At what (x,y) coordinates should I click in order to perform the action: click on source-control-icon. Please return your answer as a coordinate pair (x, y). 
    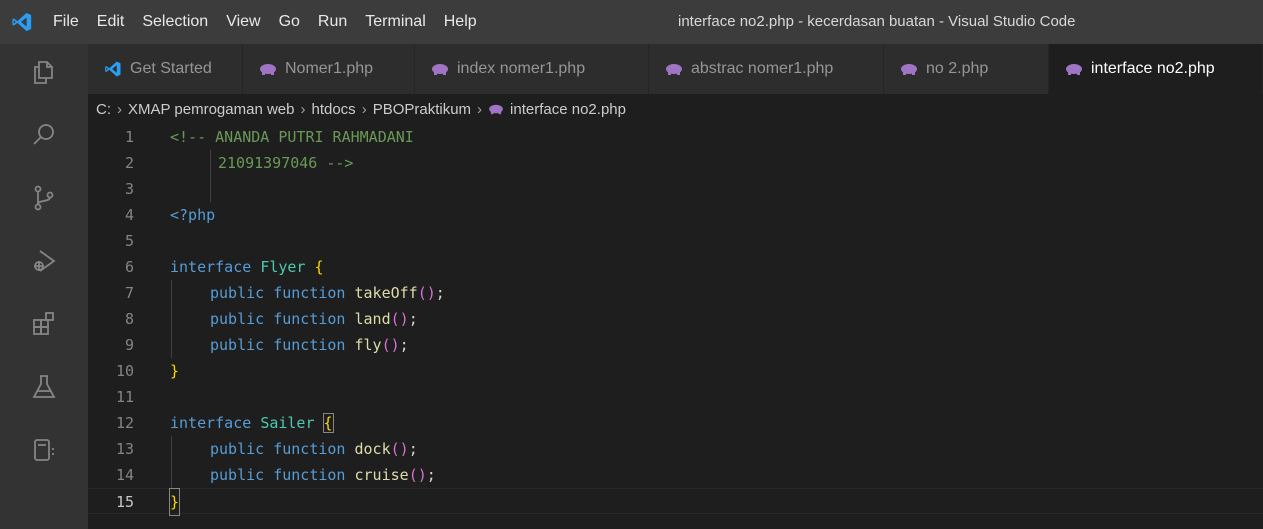
    Looking at the image, I should click on (44, 198).